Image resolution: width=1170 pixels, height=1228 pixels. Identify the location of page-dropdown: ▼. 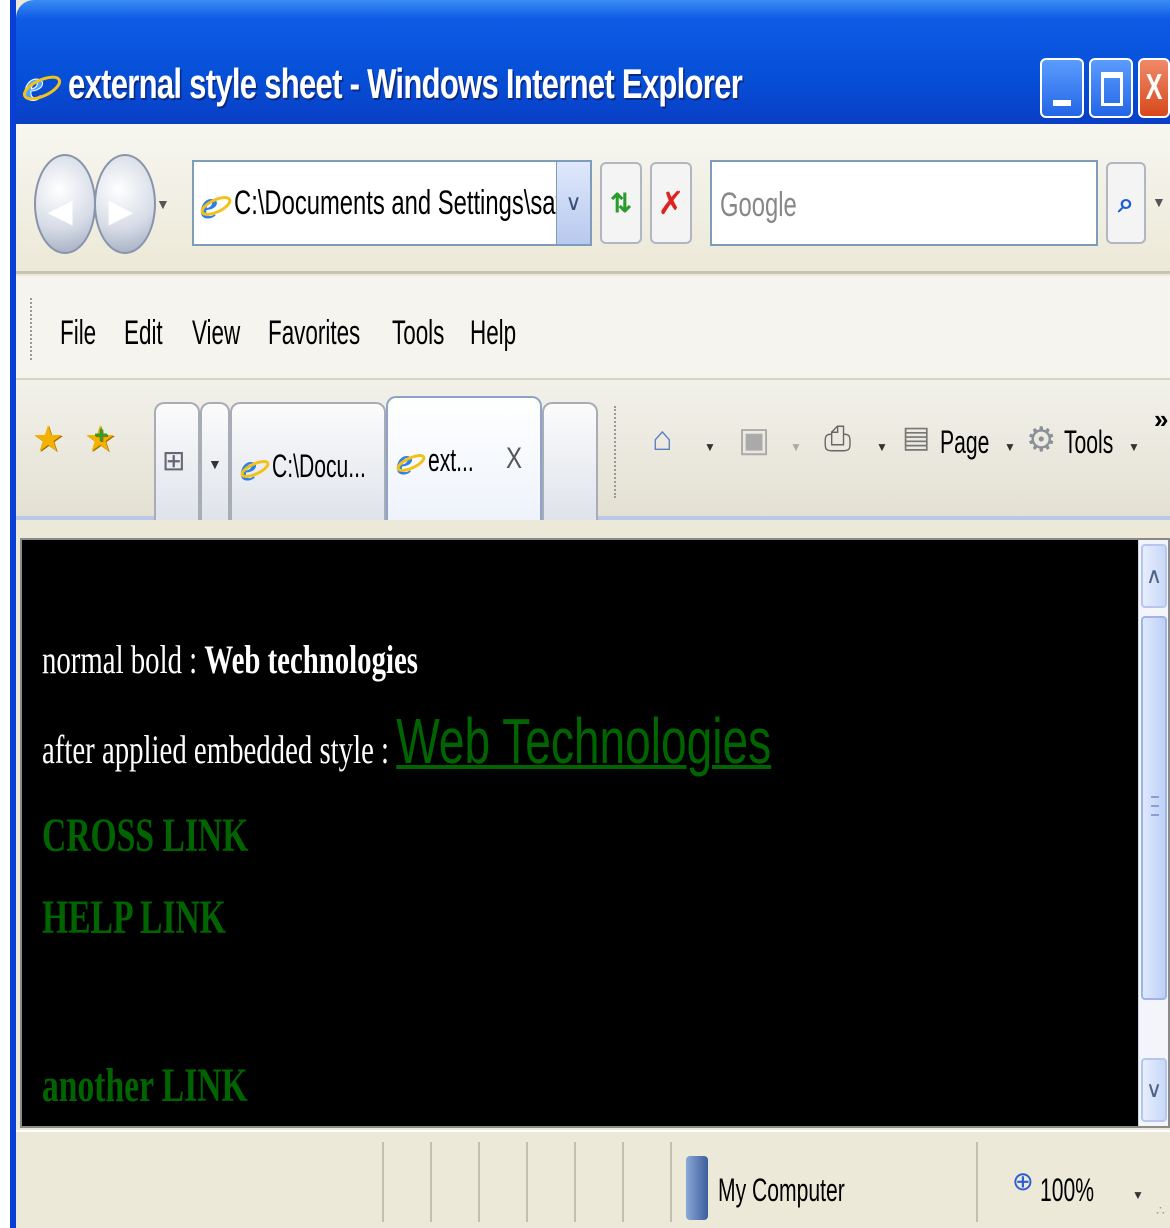
(1010, 447).